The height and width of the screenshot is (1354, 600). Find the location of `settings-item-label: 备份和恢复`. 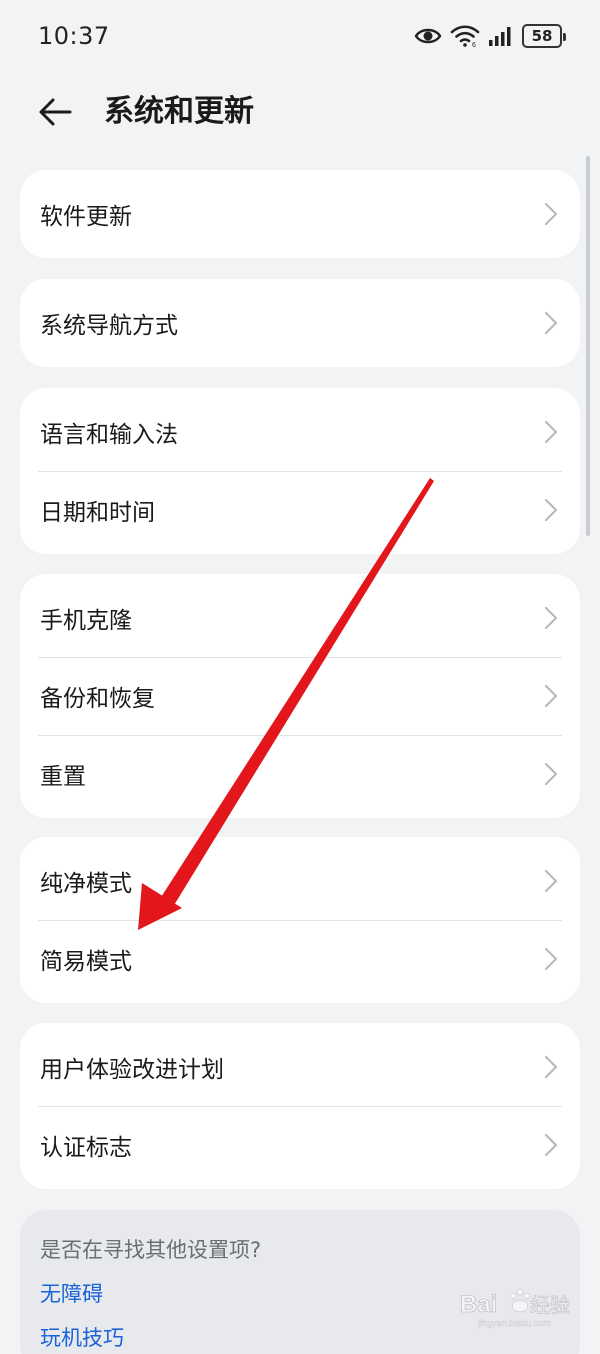

settings-item-label: 备份和恢复 is located at coordinates (97, 699).